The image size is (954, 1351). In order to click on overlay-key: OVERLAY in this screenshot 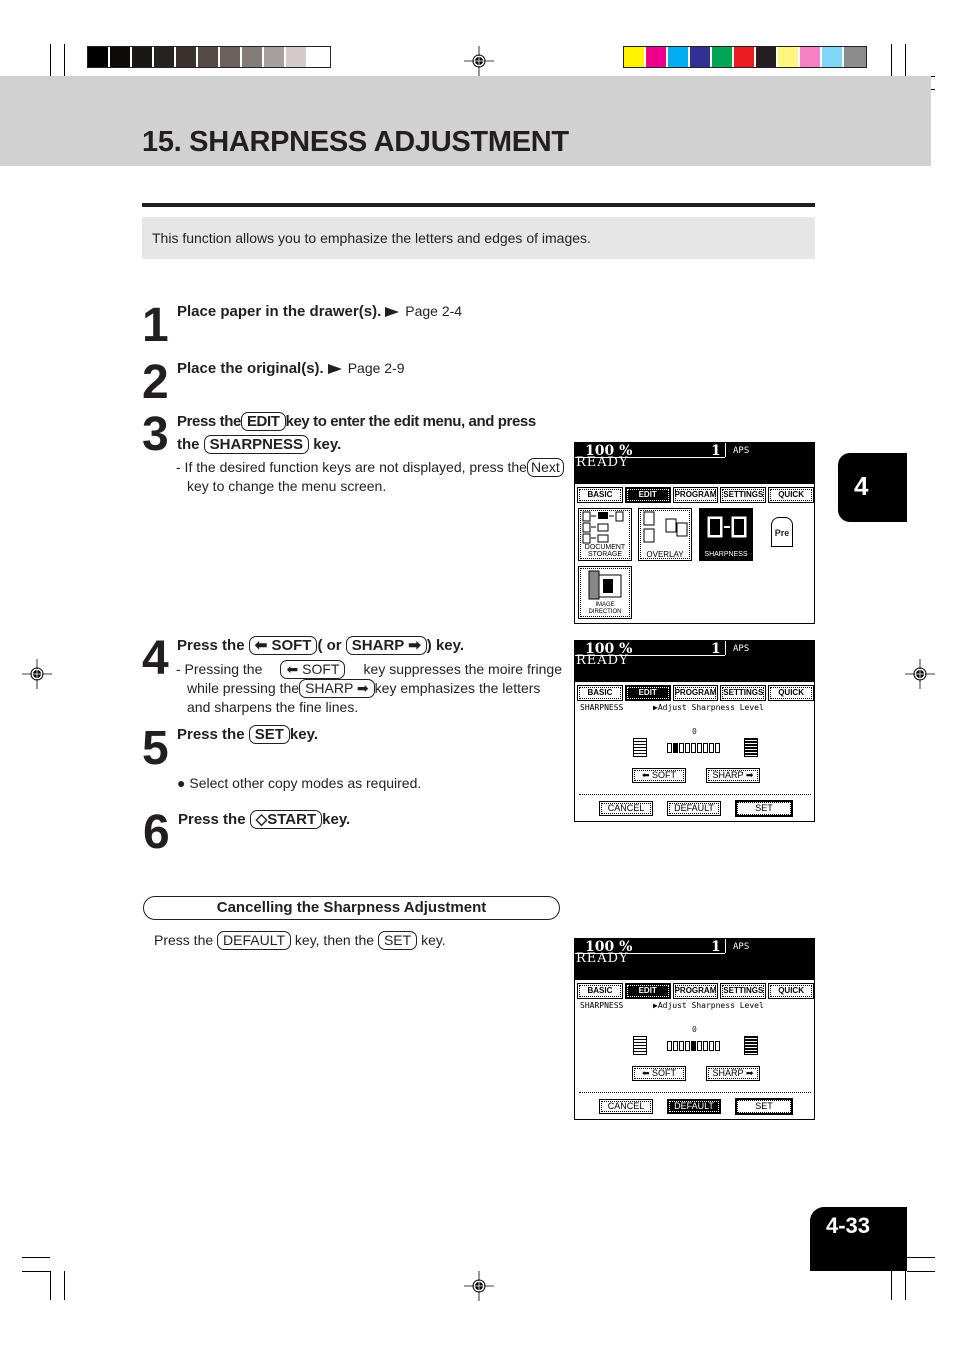, I will do `click(665, 534)`.